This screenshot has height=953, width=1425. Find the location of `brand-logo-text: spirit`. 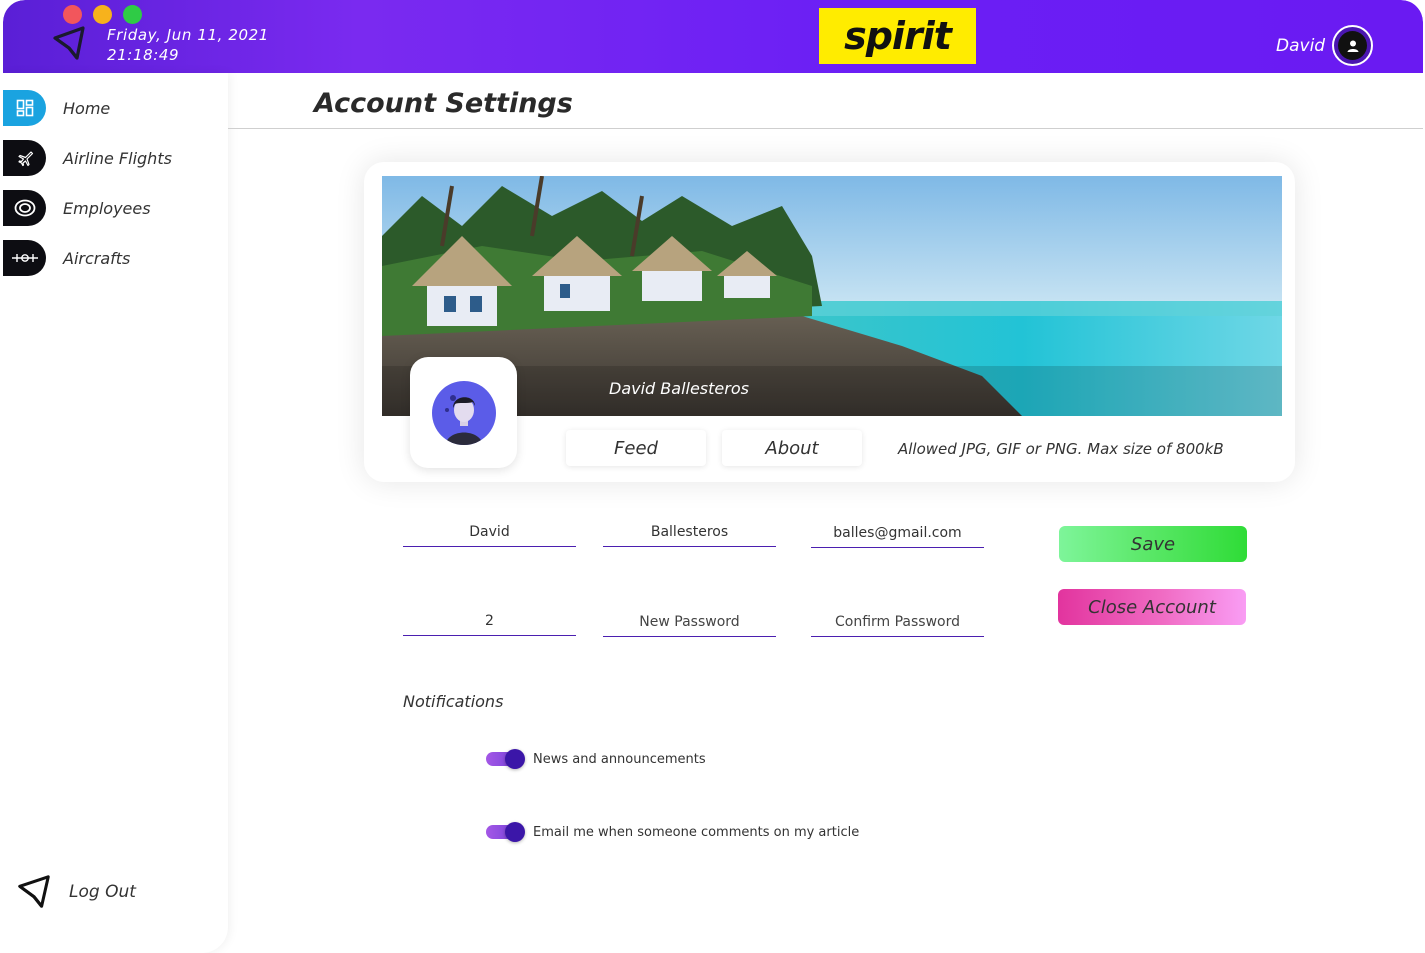

brand-logo-text: spirit is located at coordinates (898, 36).